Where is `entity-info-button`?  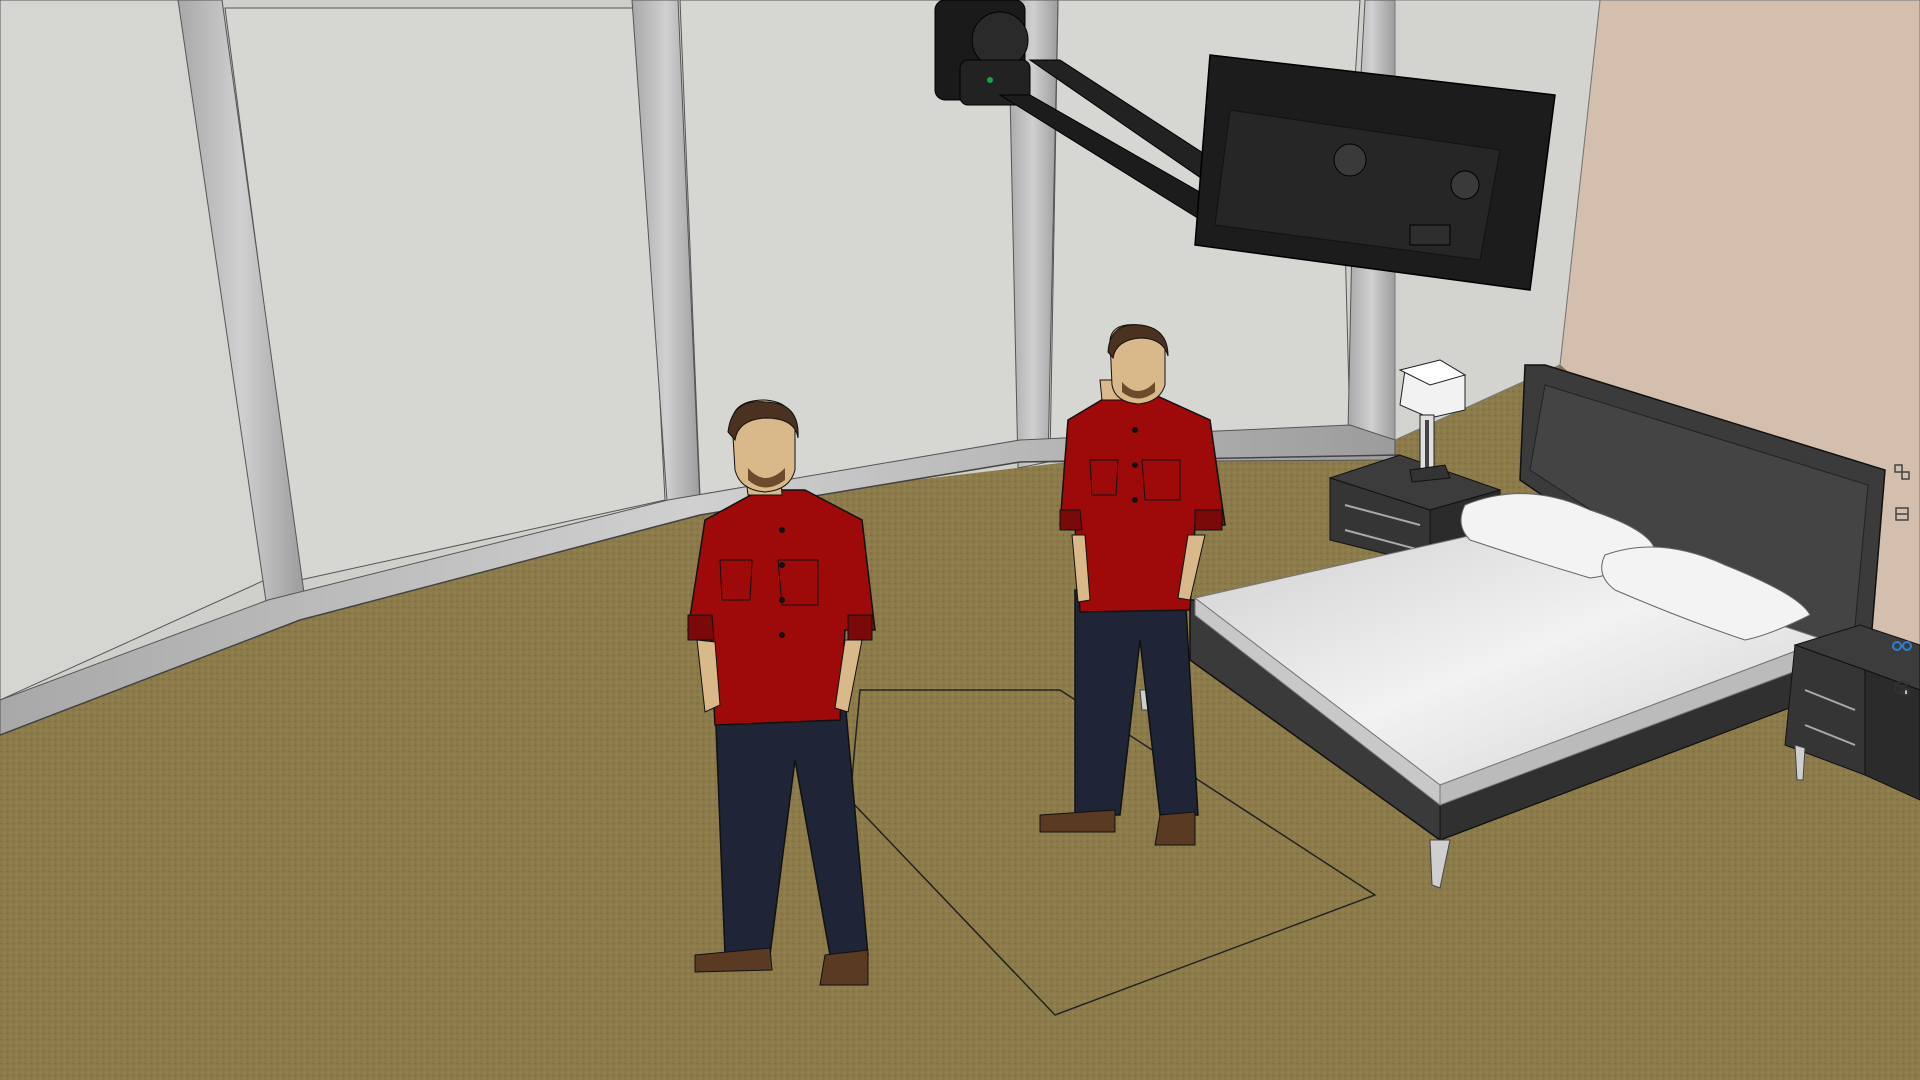 entity-info-button is located at coordinates (1902, 688).